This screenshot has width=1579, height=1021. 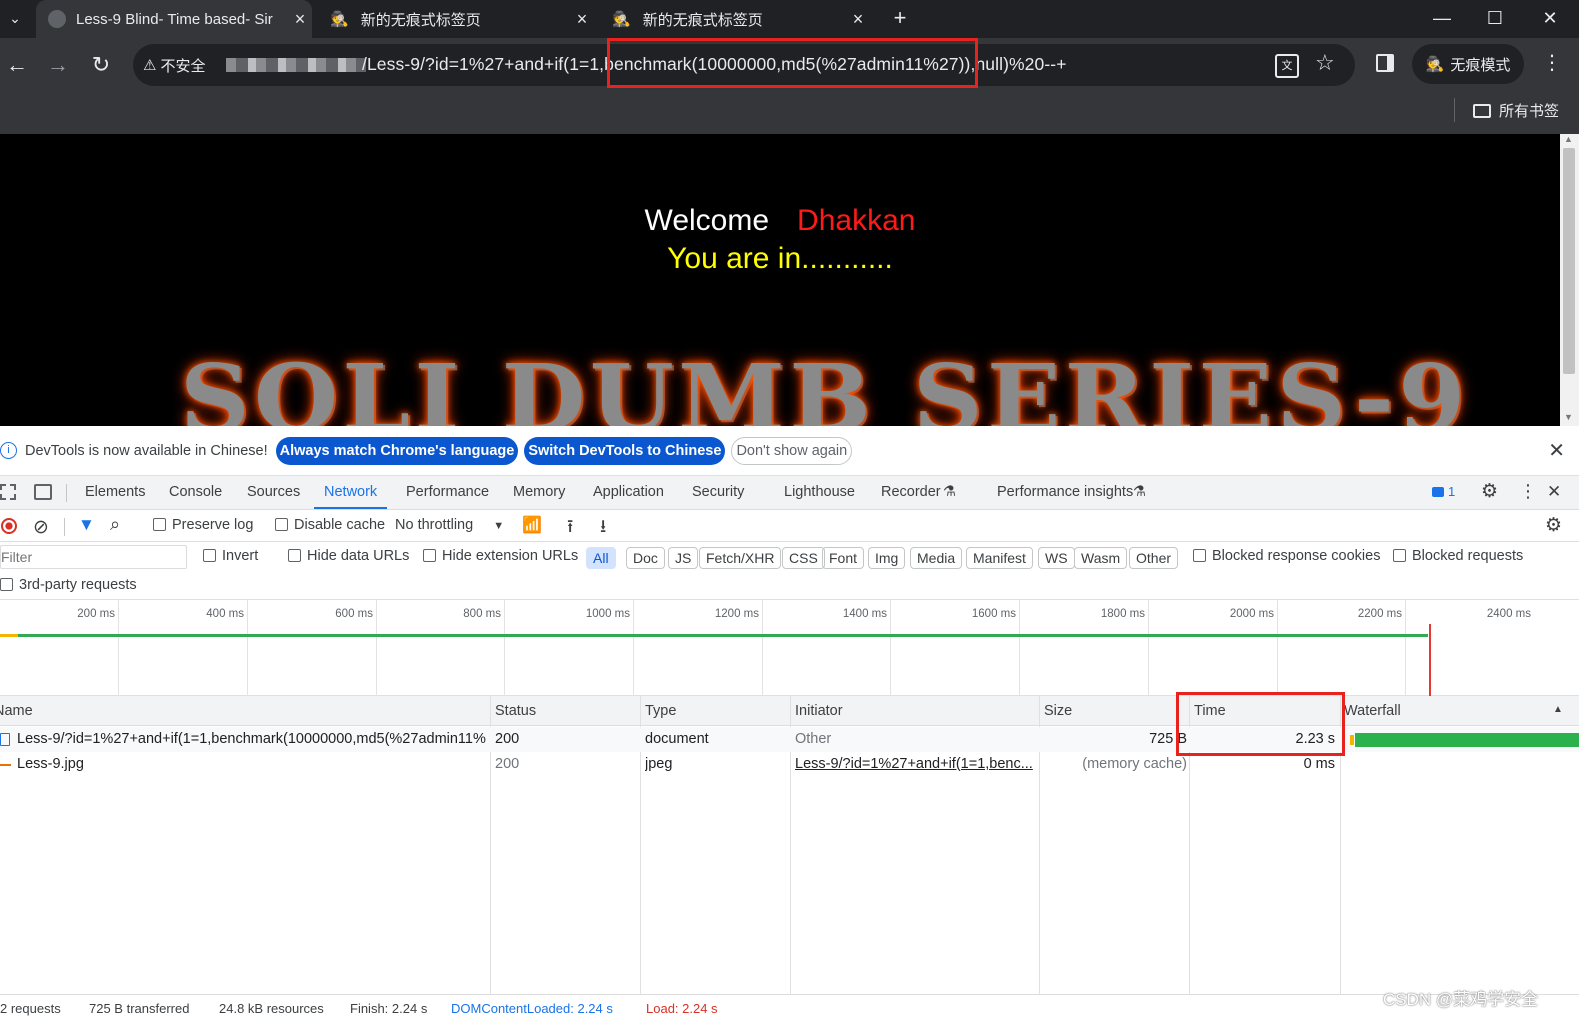 What do you see at coordinates (735, 19) in the screenshot?
I see `tab-incognito-2: 🕵 新的无痕式标签页 ×` at bounding box center [735, 19].